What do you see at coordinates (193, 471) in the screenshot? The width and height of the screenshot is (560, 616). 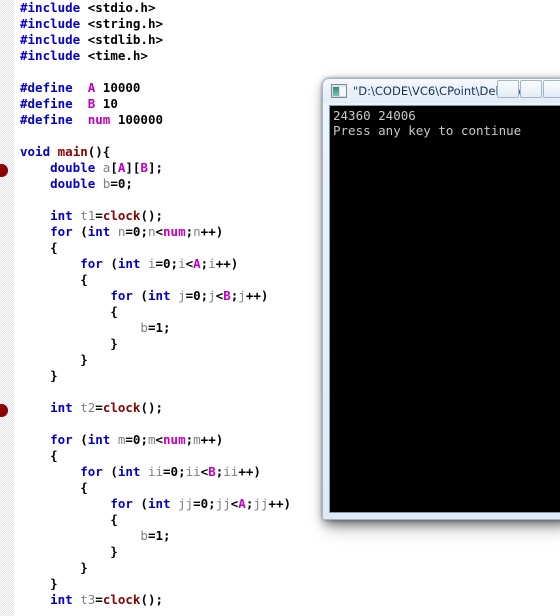 I see `code-token: ii` at bounding box center [193, 471].